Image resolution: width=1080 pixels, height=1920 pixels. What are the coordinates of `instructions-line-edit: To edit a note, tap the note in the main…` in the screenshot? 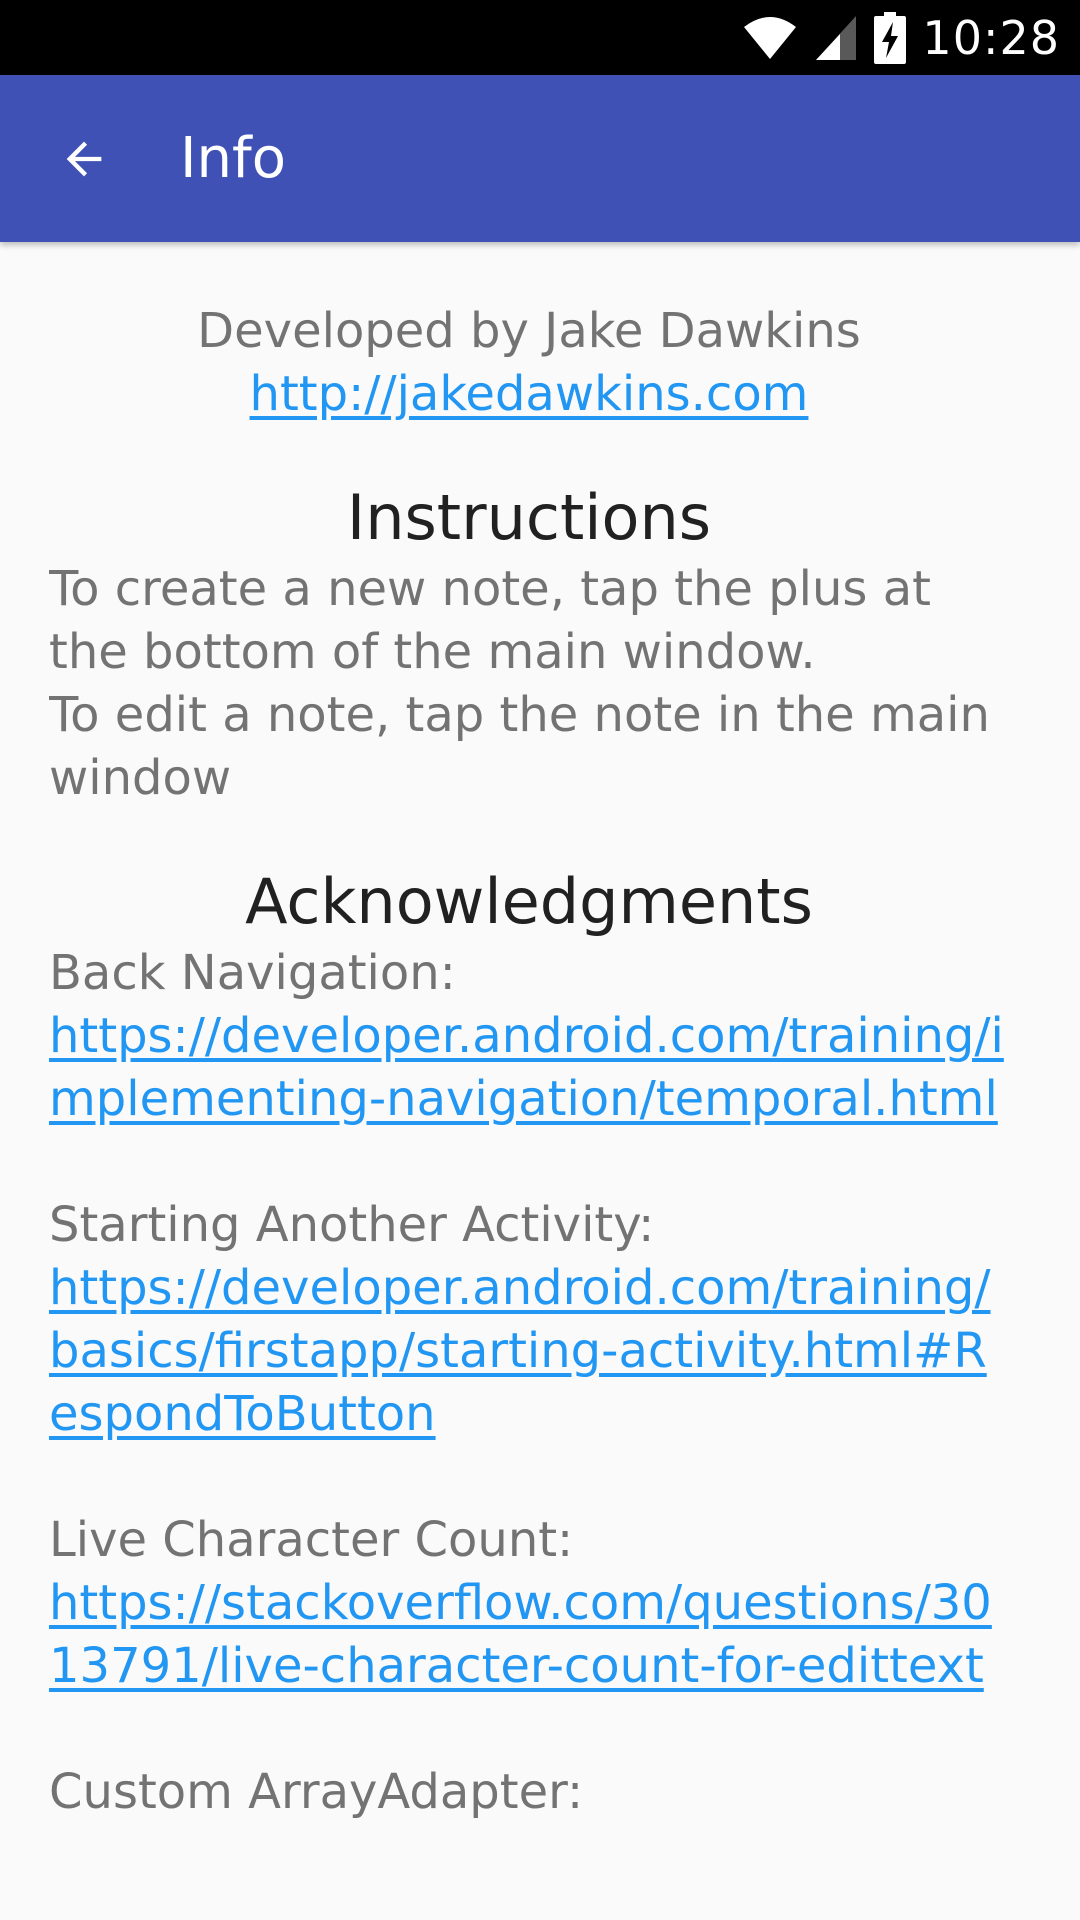 It's located at (519, 746).